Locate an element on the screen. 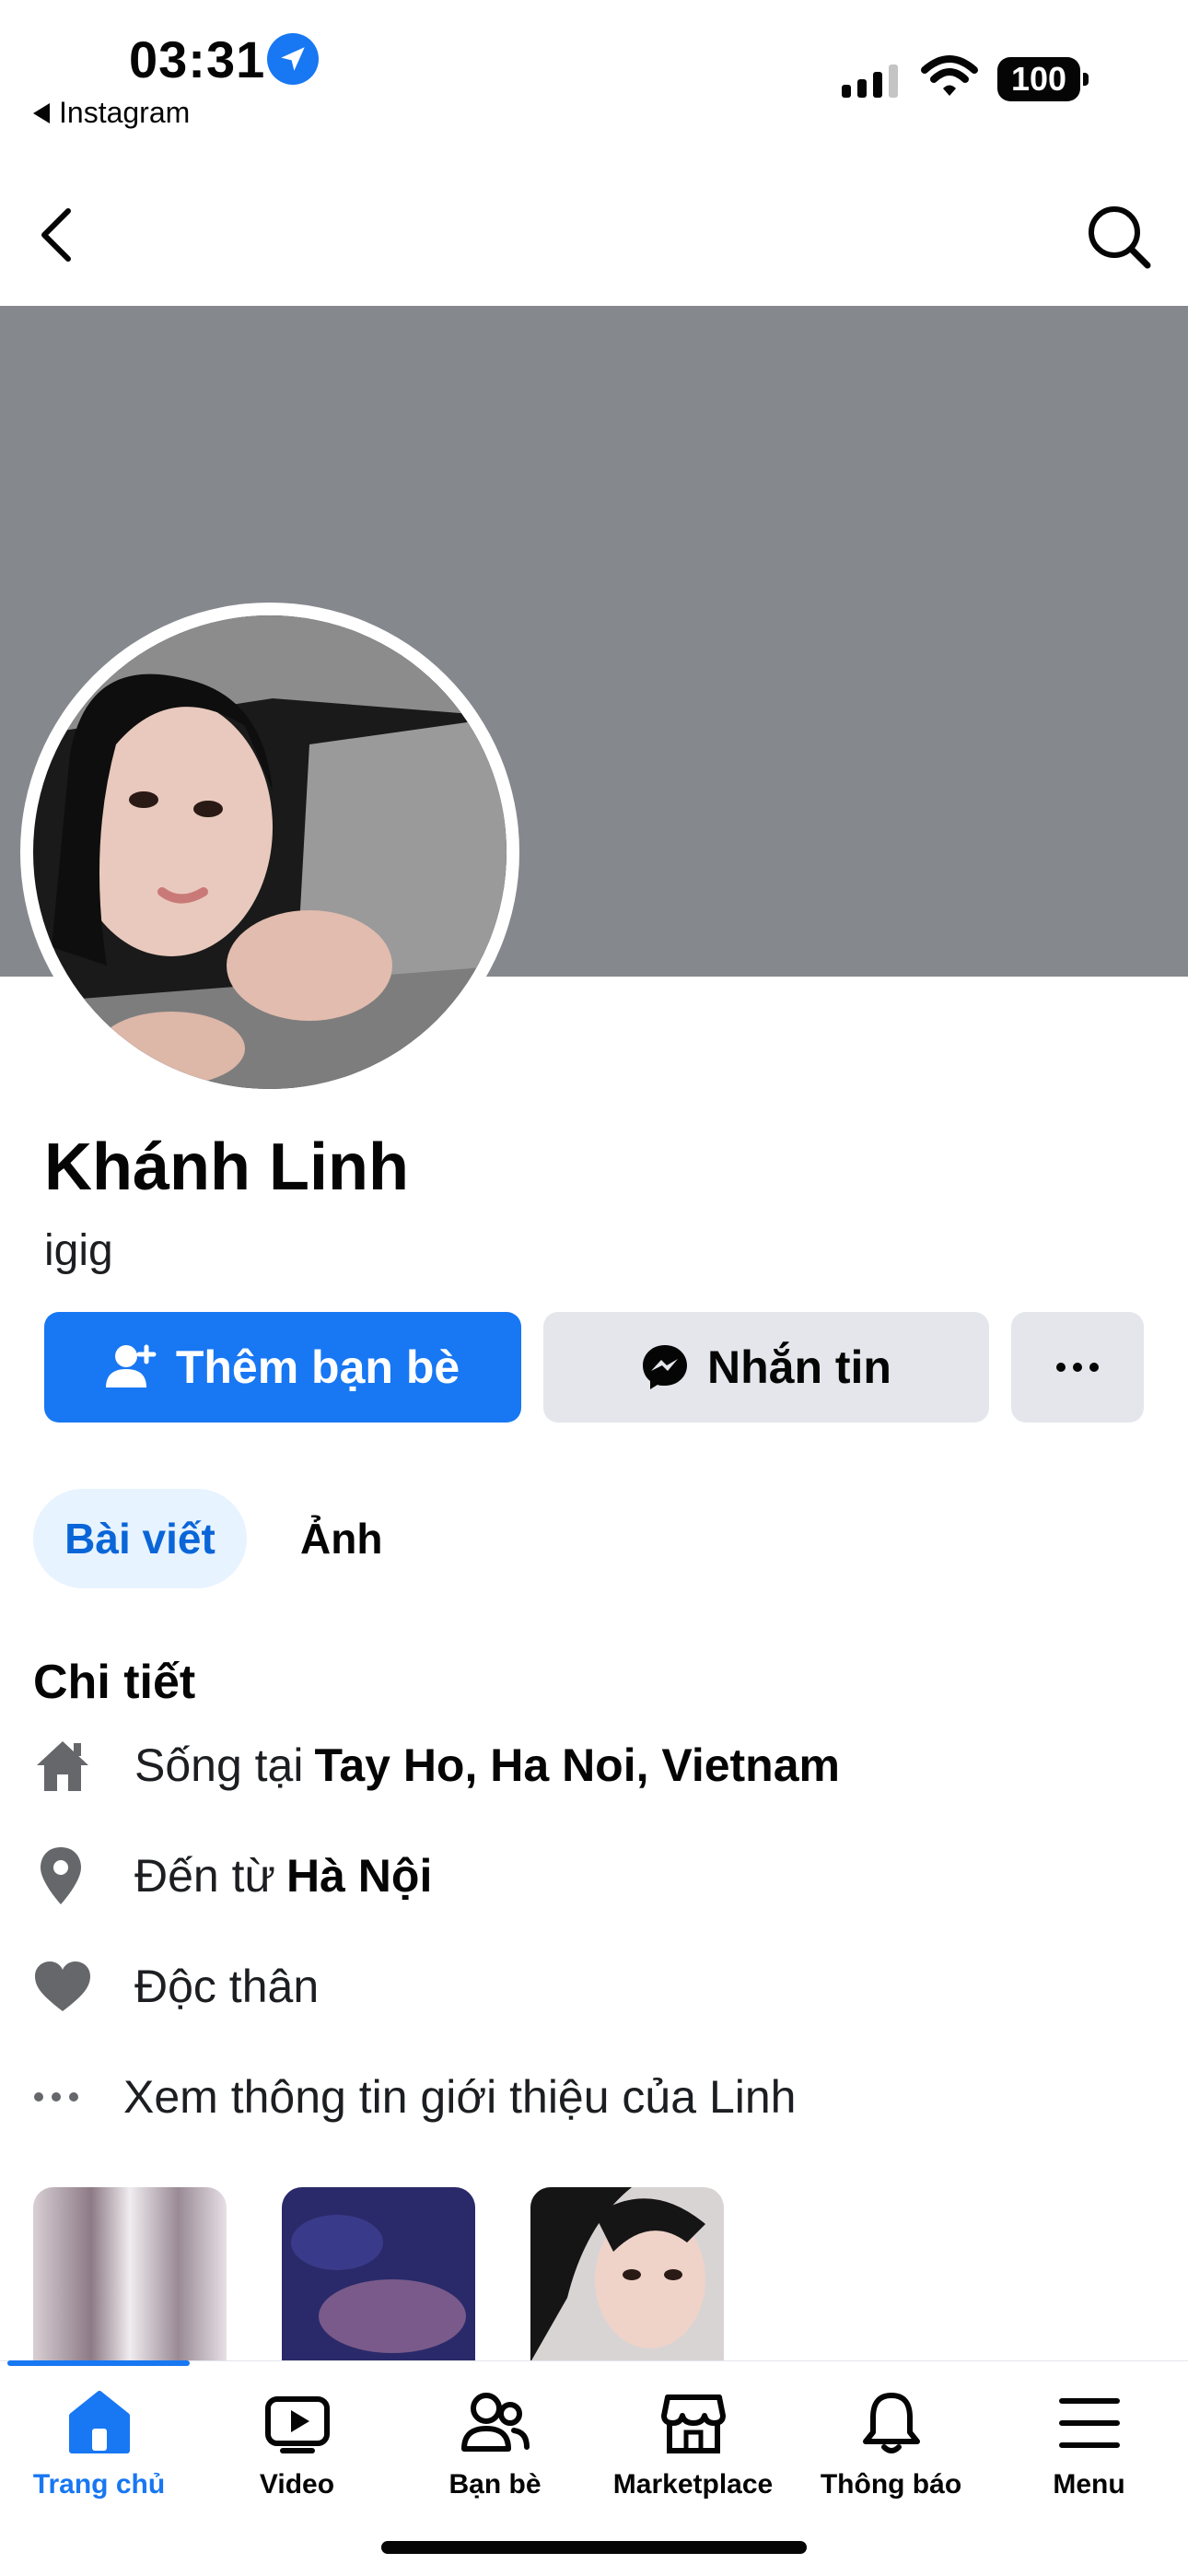  see-intro-link: Xem thông tin giới thiệu của Linh is located at coordinates (414, 2097).